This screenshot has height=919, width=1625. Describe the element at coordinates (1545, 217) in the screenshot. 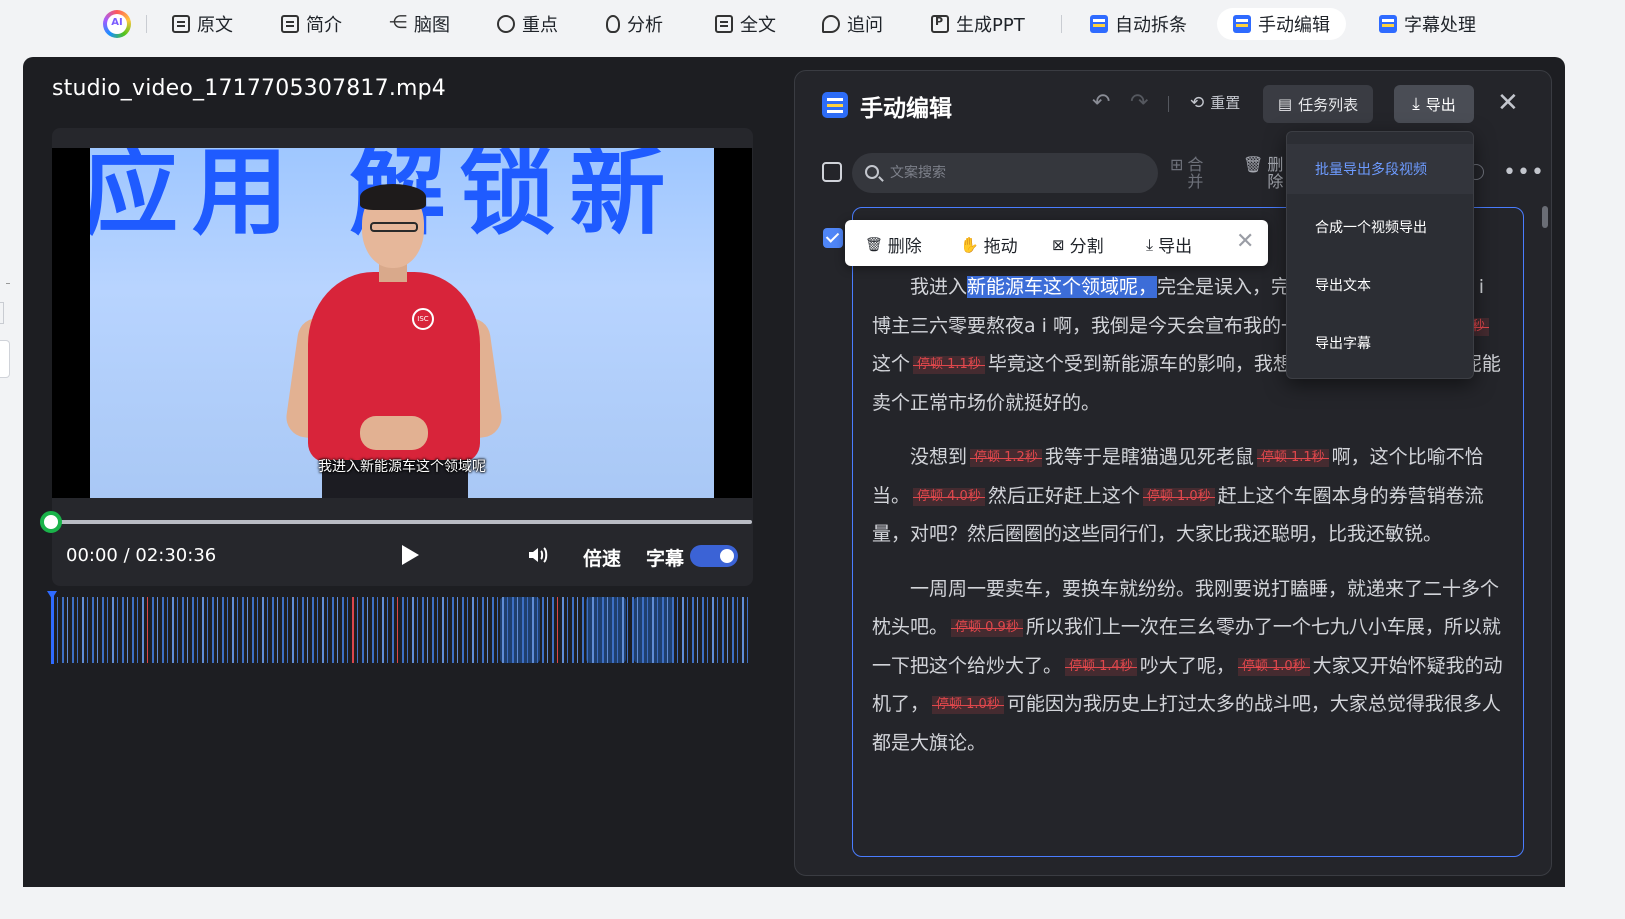

I see `scrollbar` at that location.